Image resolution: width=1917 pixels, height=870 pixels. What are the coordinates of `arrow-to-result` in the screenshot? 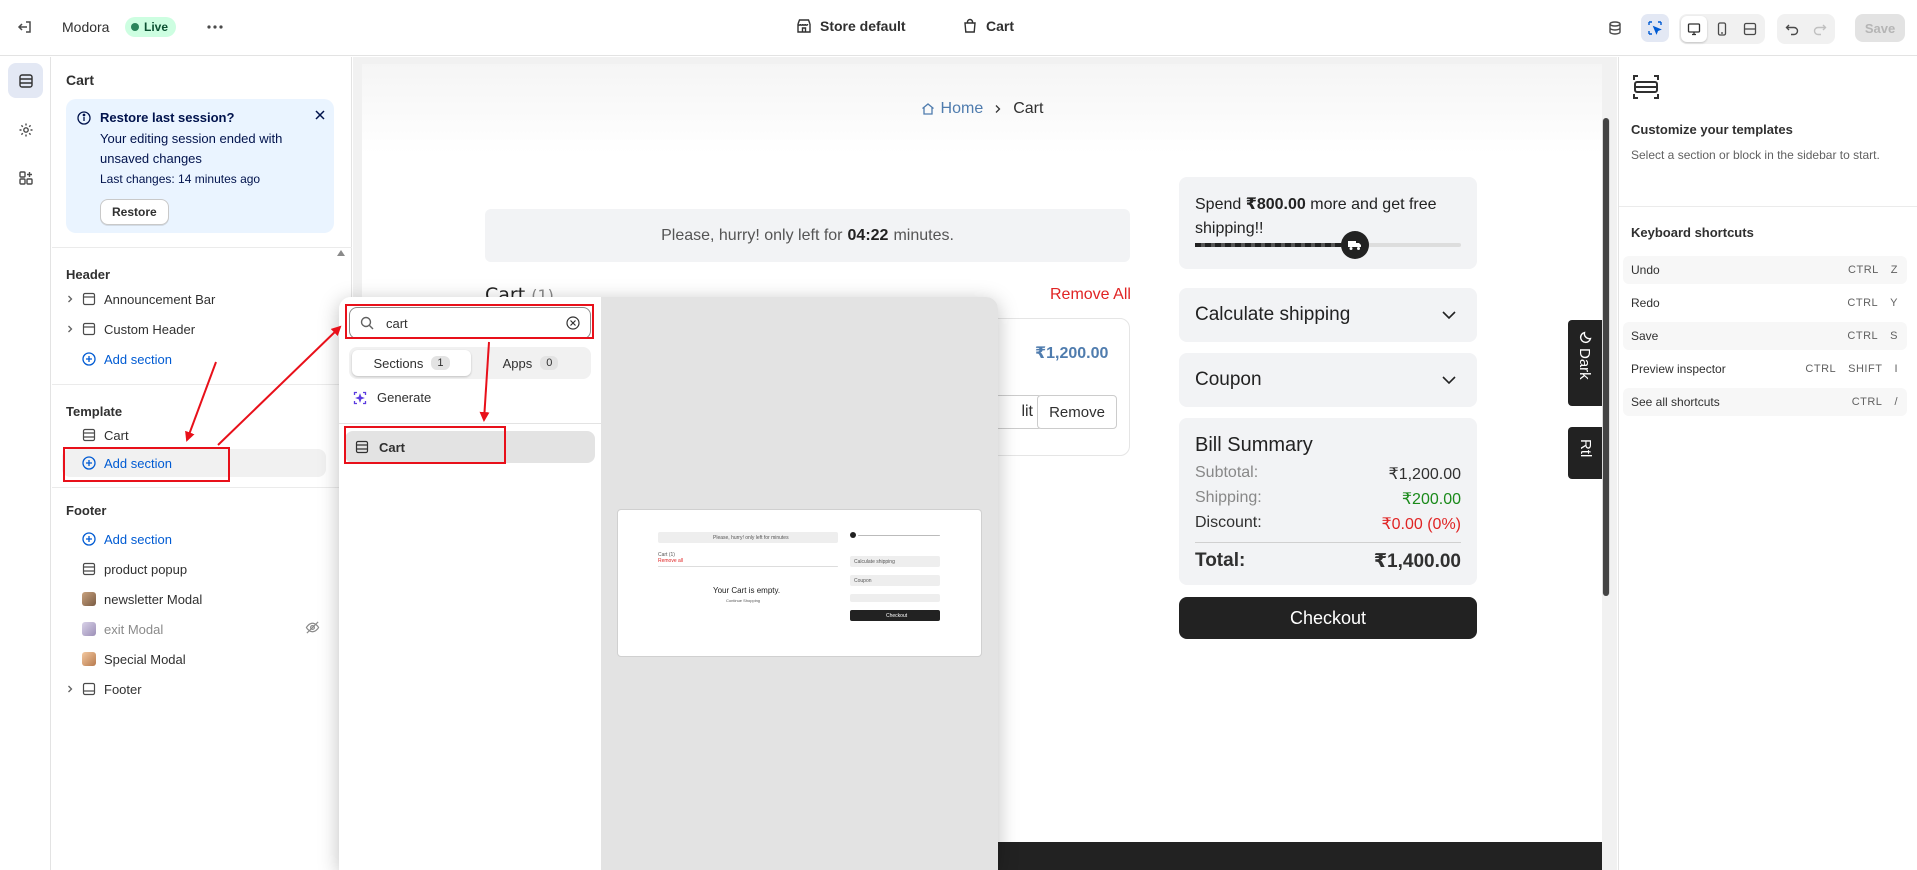 It's located at (484, 381).